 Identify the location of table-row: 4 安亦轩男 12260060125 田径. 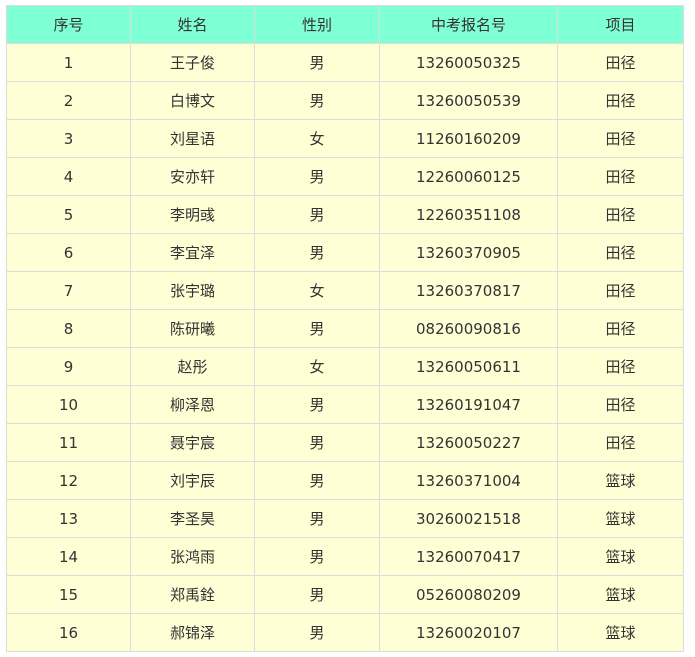
(345, 176).